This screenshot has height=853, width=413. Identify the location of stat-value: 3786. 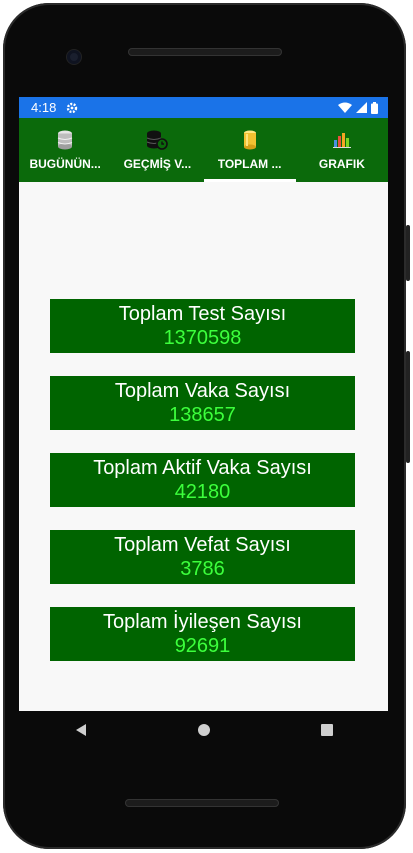
(202, 568).